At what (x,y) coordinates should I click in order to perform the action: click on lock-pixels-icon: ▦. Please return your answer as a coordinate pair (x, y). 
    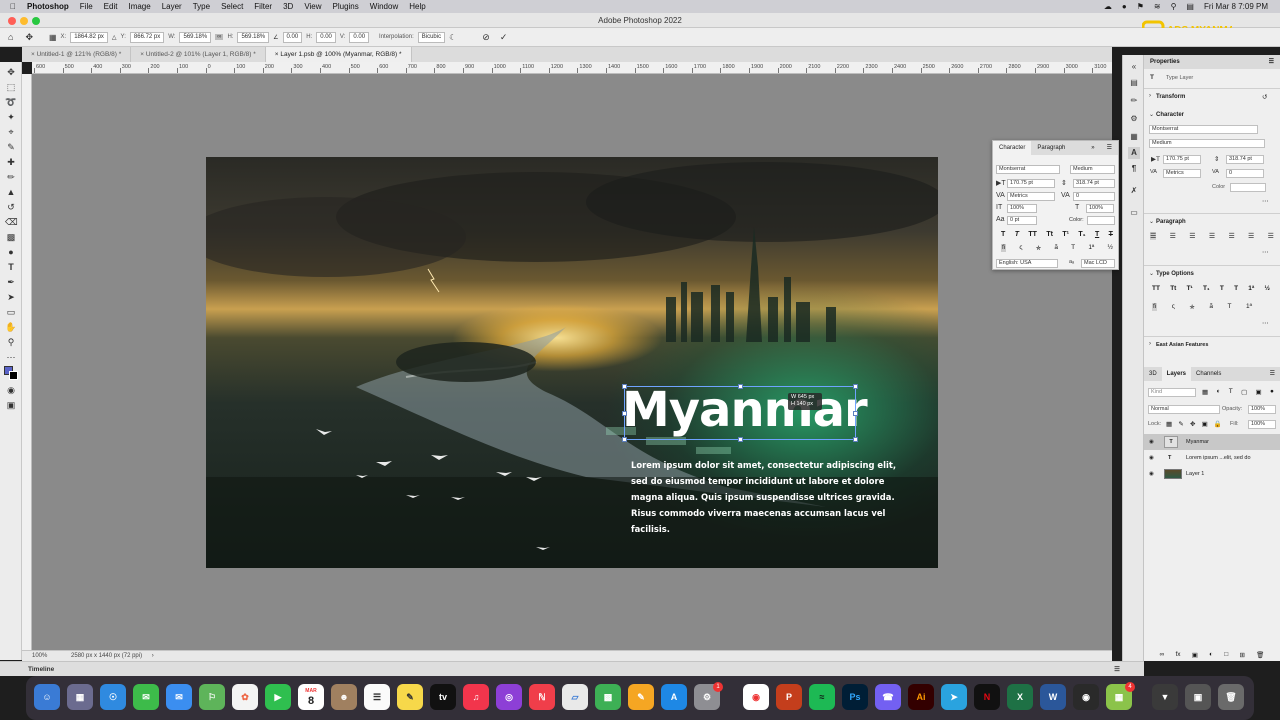
    Looking at the image, I should click on (1169, 424).